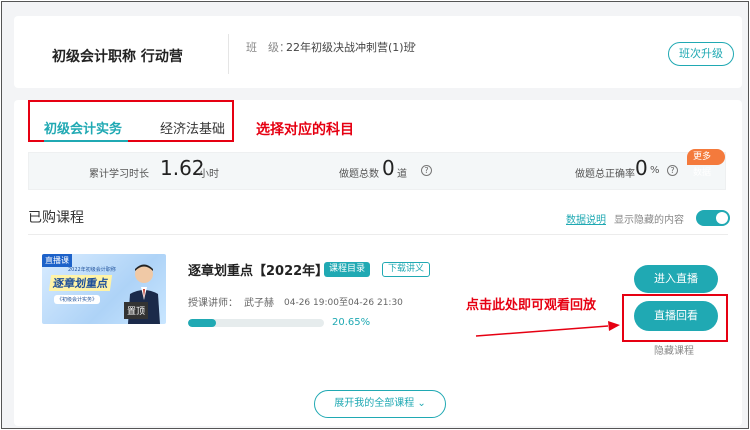 Image resolution: width=750 pixels, height=430 pixels. I want to click on study-time-value: 1.62, so click(182, 168).